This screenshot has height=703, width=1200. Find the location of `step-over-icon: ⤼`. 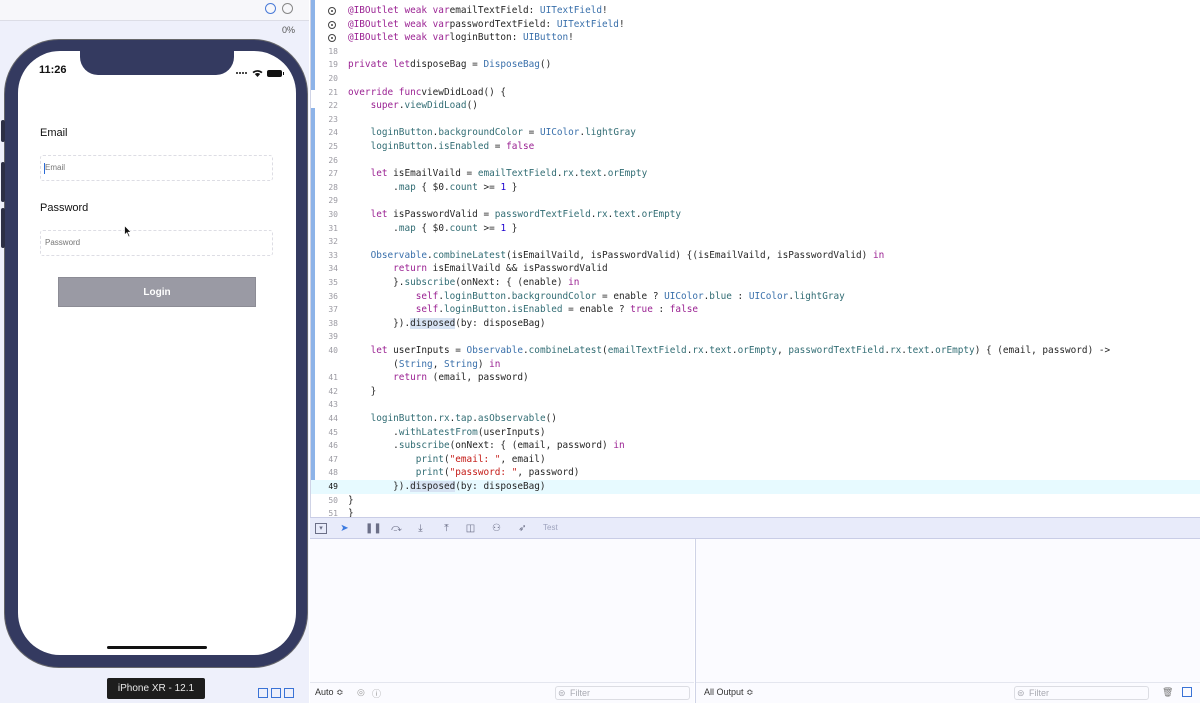

step-over-icon: ⤼ is located at coordinates (396, 528).